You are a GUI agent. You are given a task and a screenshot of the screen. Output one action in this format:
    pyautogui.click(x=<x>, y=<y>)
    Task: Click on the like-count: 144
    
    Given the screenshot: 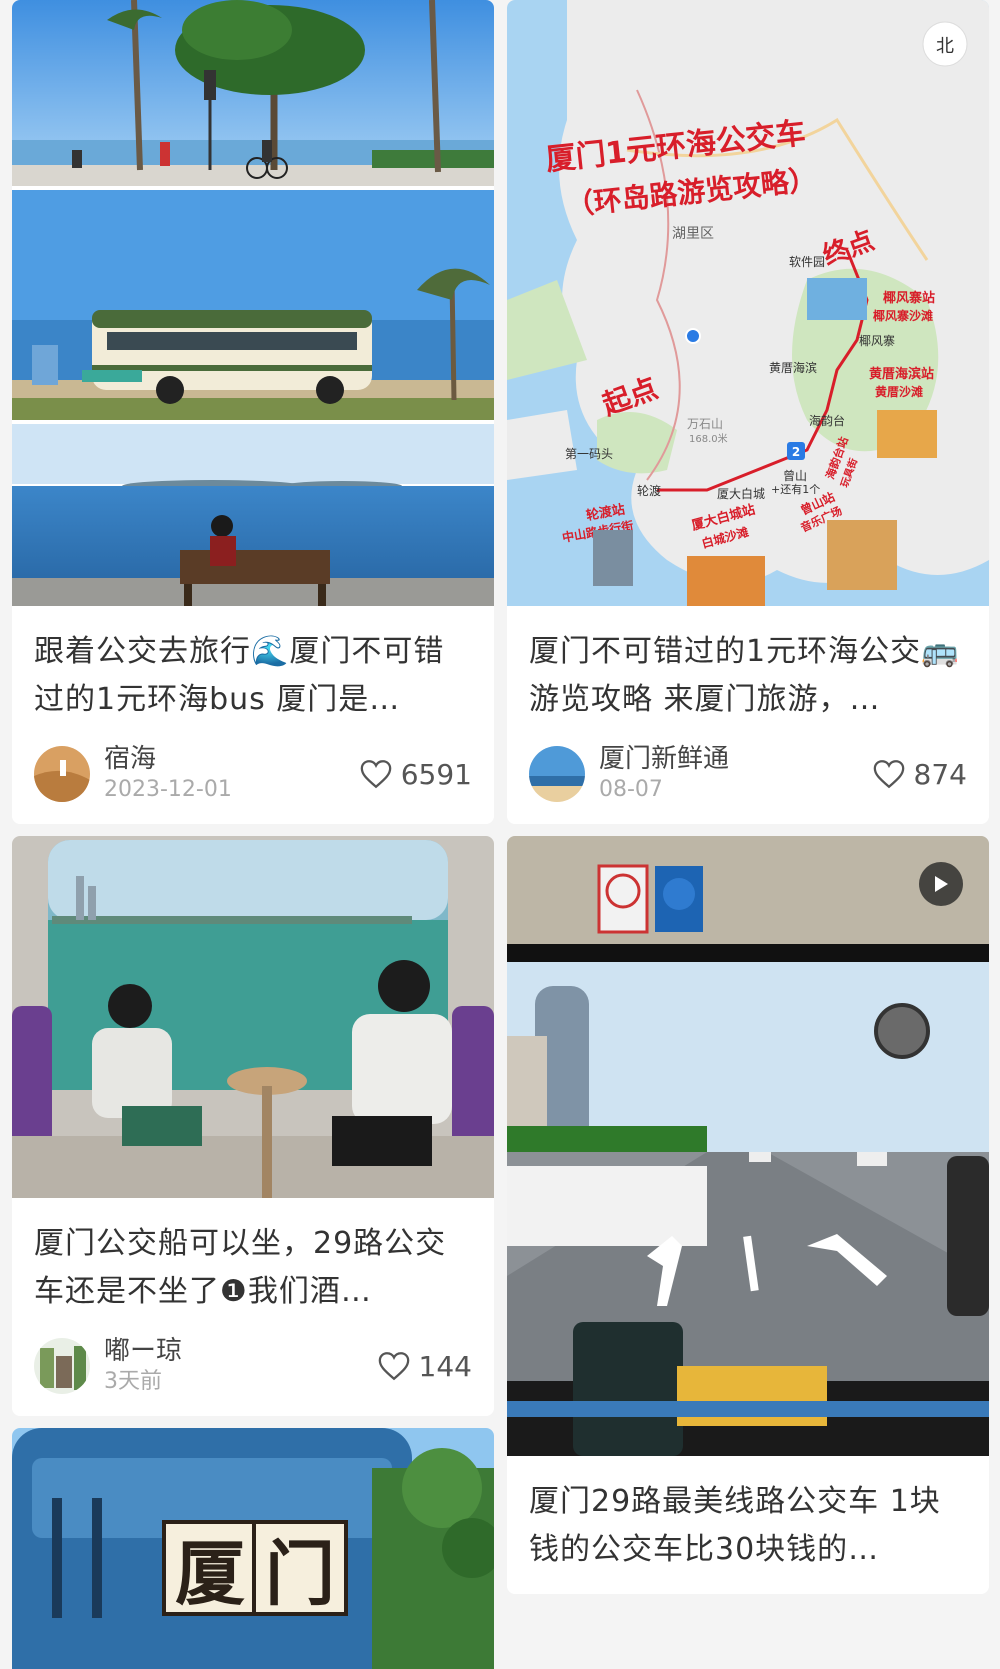 What is the action you would take?
    pyautogui.click(x=445, y=1366)
    